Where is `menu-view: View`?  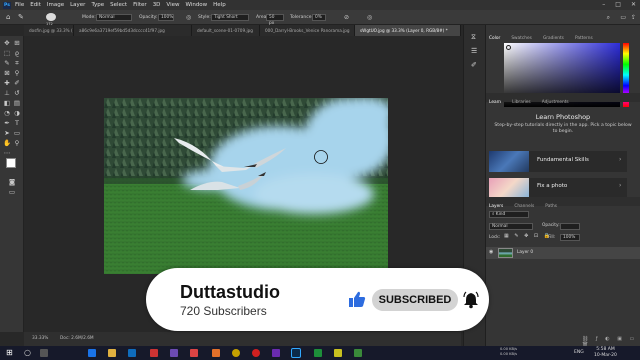 menu-view: View is located at coordinates (172, 5).